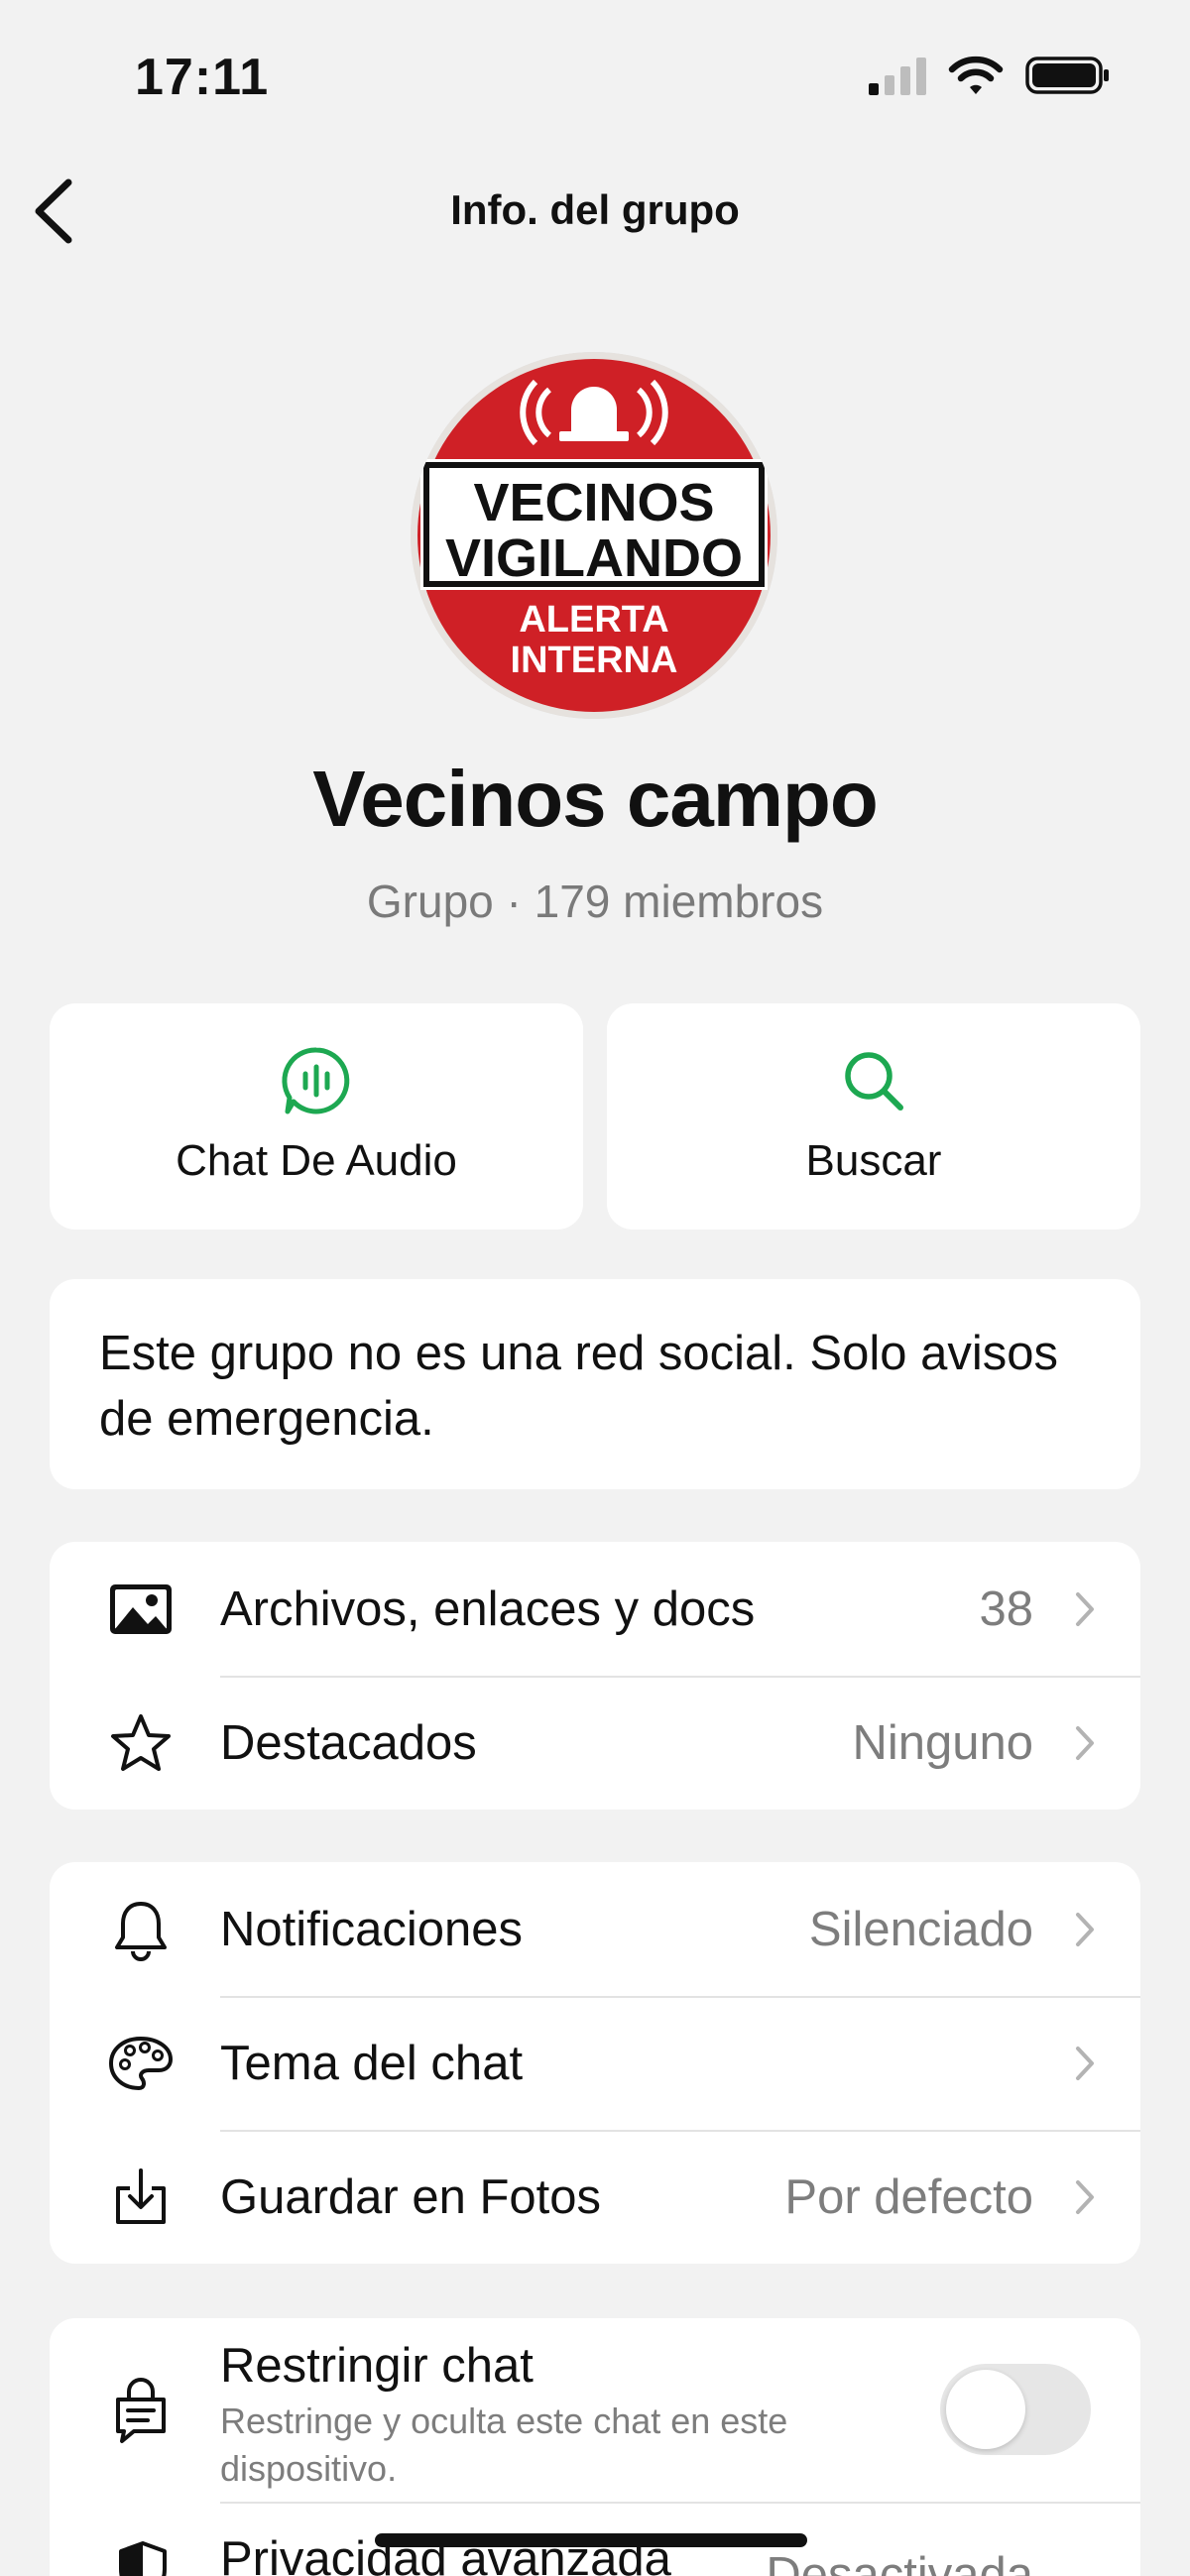  What do you see at coordinates (873, 1160) in the screenshot?
I see `search-label: Buscar` at bounding box center [873, 1160].